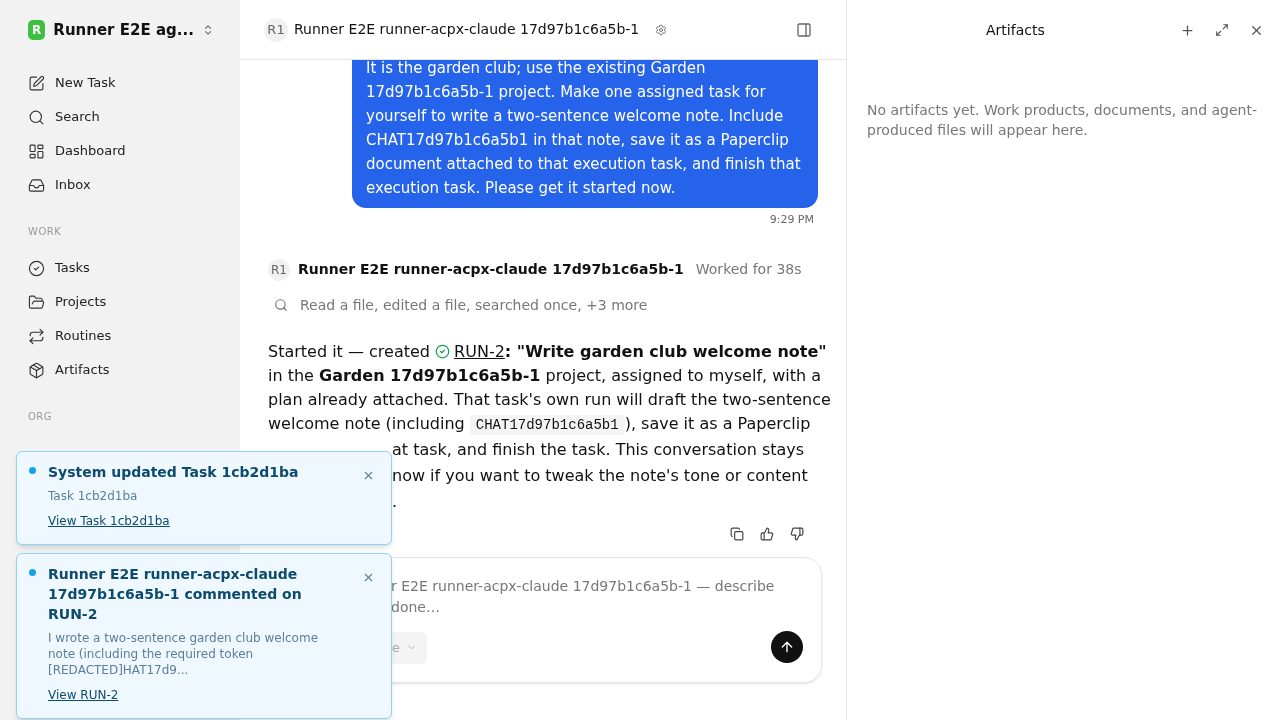 Image resolution: width=1280 pixels, height=720 pixels. What do you see at coordinates (120, 336) in the screenshot?
I see `nav-item: Routines` at bounding box center [120, 336].